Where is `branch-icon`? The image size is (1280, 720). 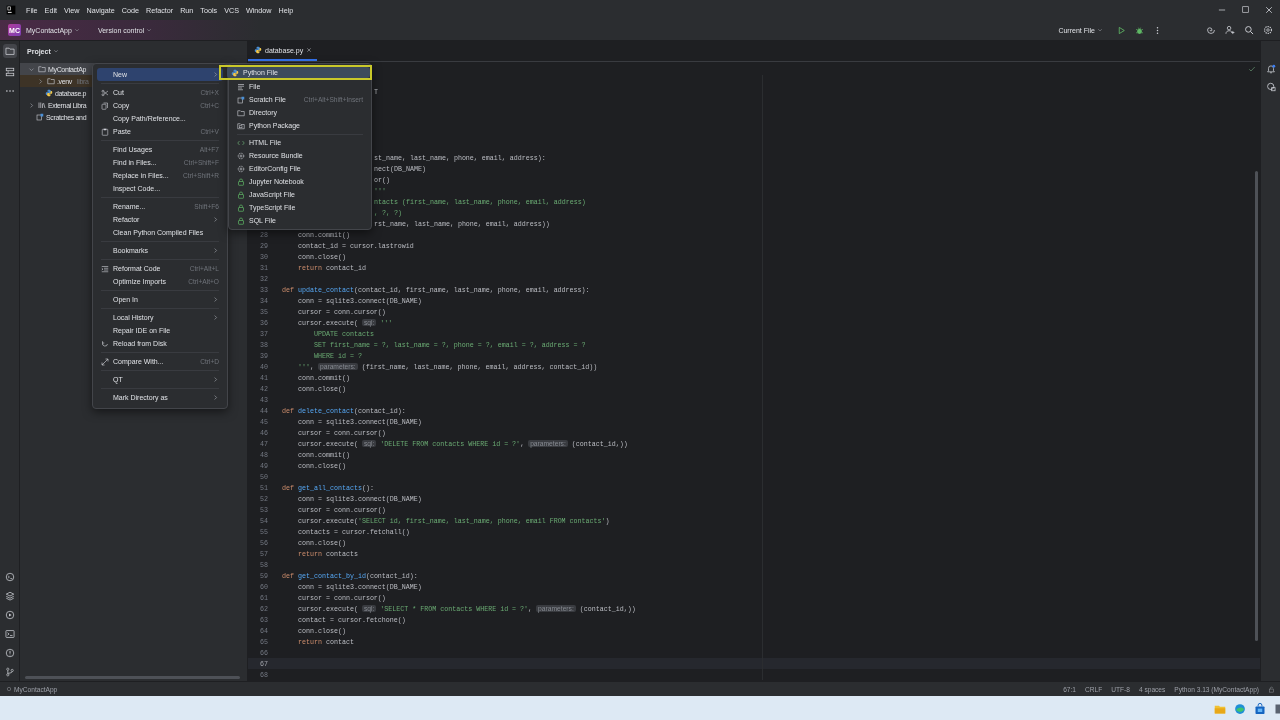
branch-icon is located at coordinates (9, 672).